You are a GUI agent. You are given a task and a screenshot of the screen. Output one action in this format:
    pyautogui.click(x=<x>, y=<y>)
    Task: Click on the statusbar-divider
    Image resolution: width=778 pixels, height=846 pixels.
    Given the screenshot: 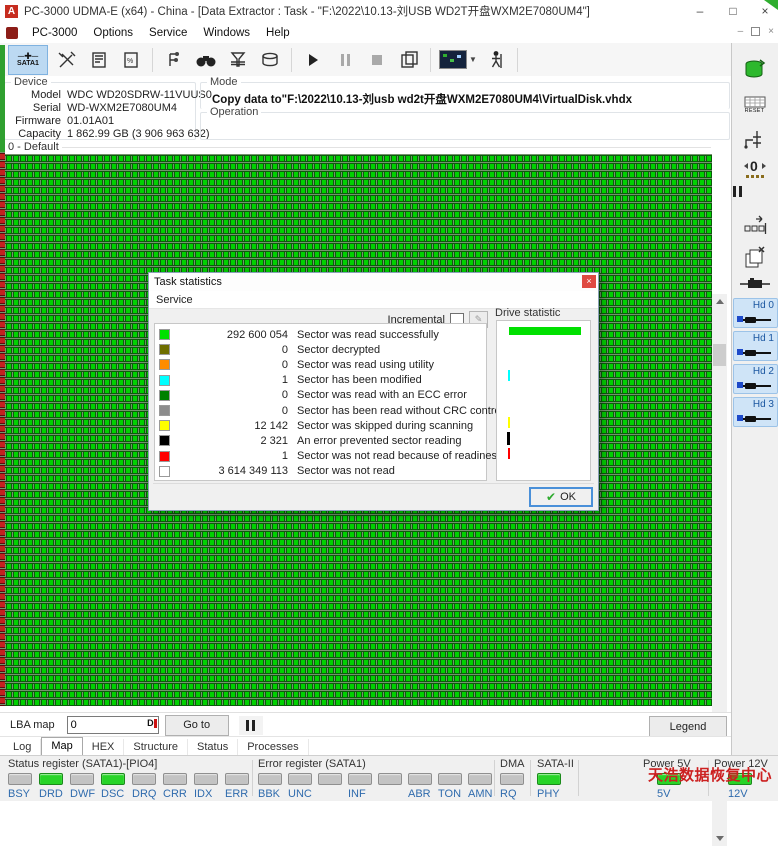 What is the action you would take?
    pyautogui.click(x=530, y=778)
    